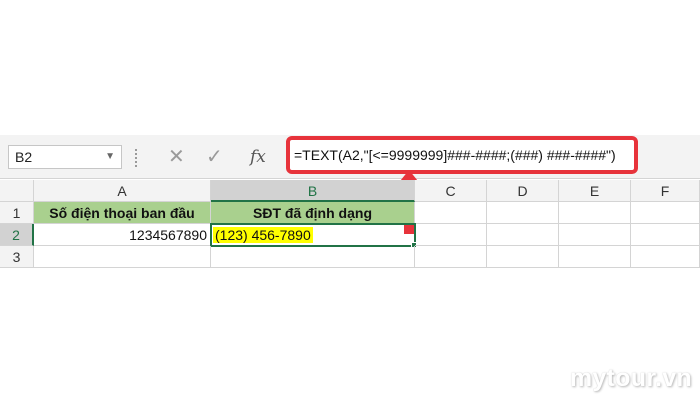 This screenshot has height=405, width=700. Describe the element at coordinates (24, 157) in the screenshot. I see `name-box-value: B2` at that location.